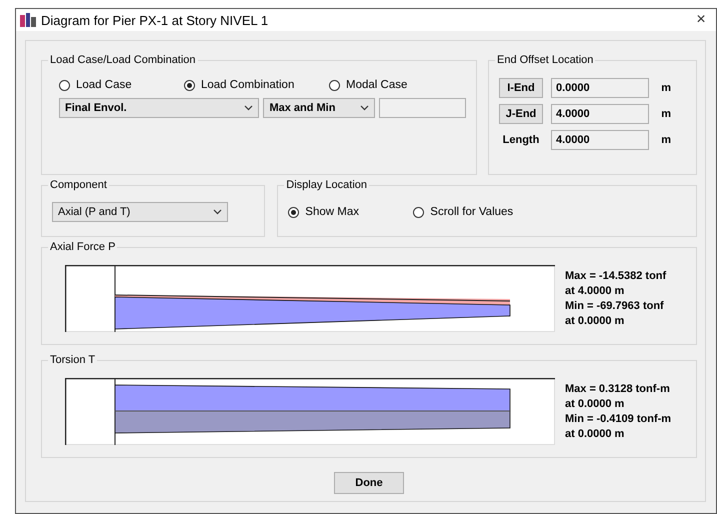 The height and width of the screenshot is (514, 717). Describe the element at coordinates (618, 389) in the screenshot. I see `result-text: Max = 0.3128 tonf-m` at that location.